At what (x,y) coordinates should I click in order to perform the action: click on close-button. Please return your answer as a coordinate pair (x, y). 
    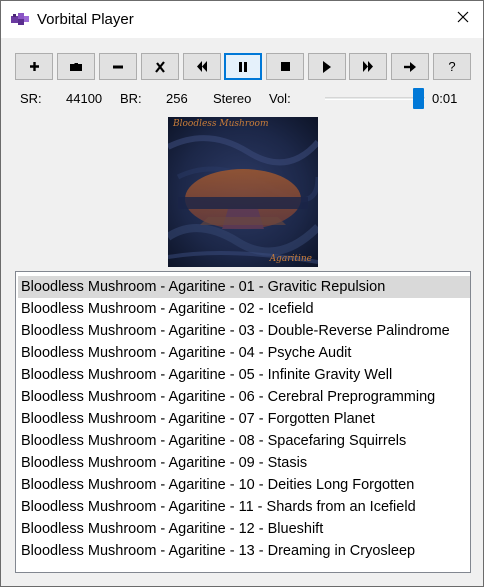
    Looking at the image, I should click on (463, 19).